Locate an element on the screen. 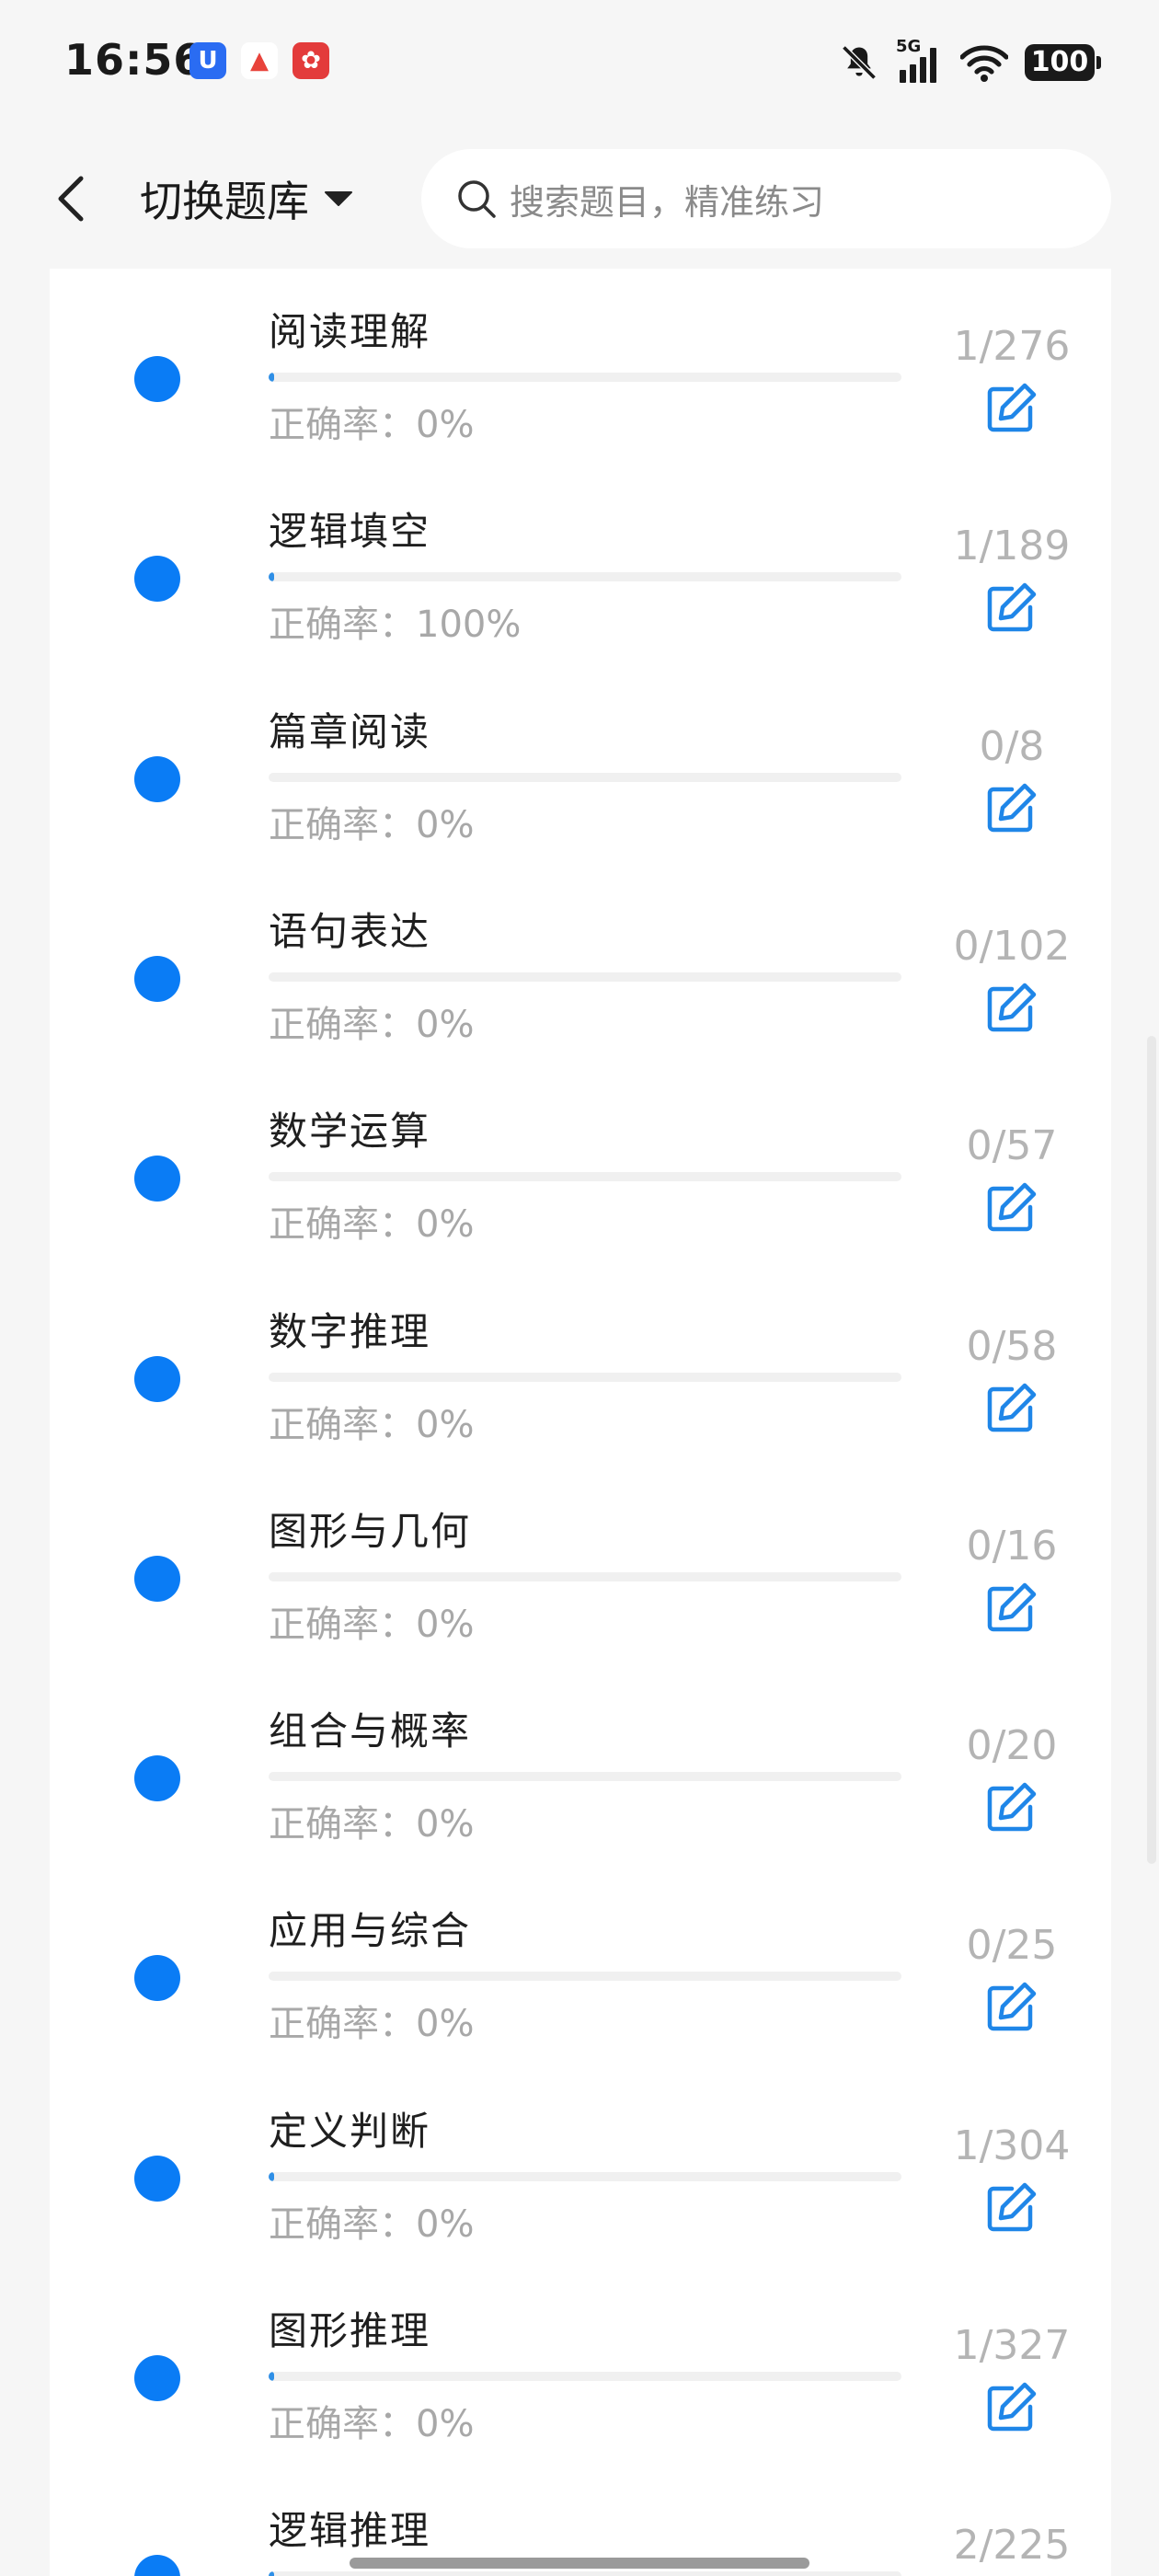 The image size is (1159, 2576). status-indicators: 5G 100 is located at coordinates (970, 61).